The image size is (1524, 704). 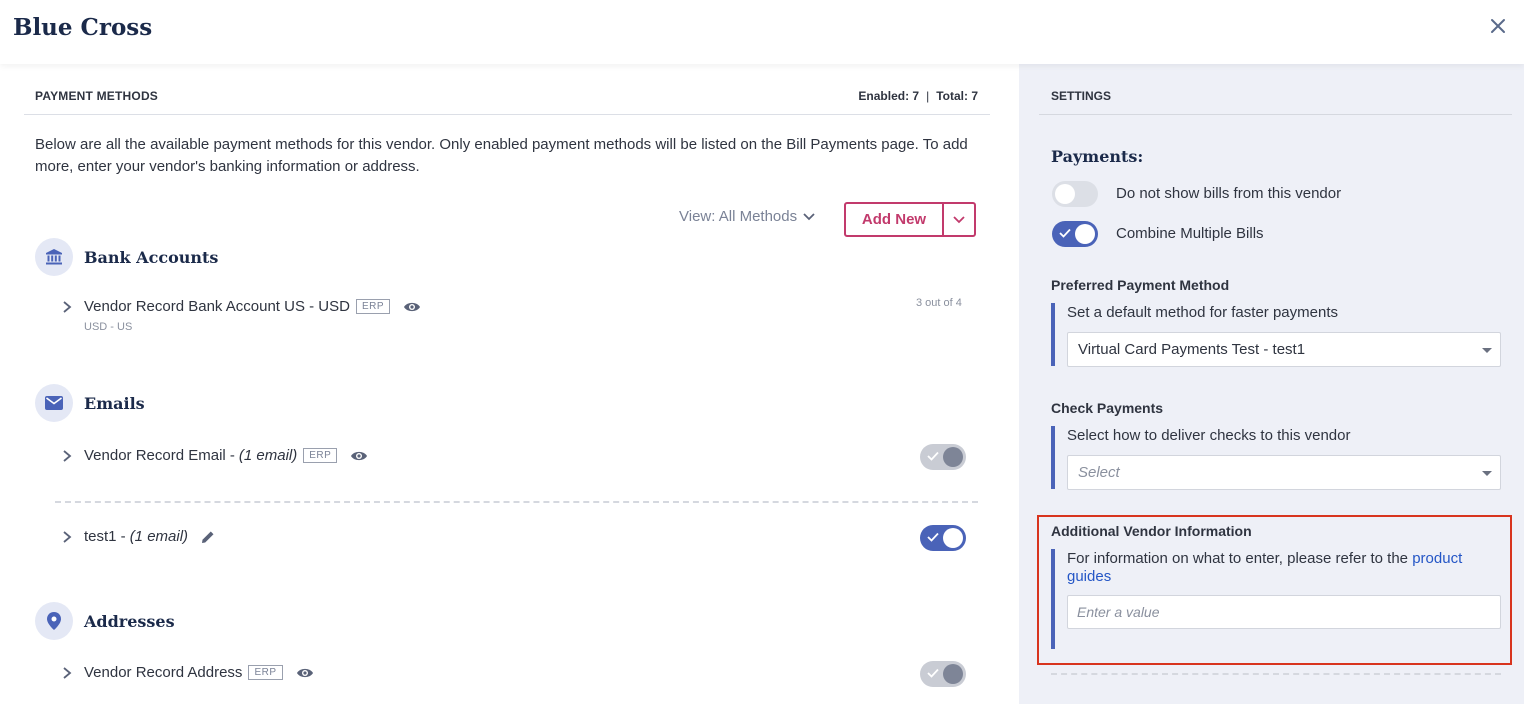 I want to click on email-name: Vendor Record Email -, so click(x=159, y=455).